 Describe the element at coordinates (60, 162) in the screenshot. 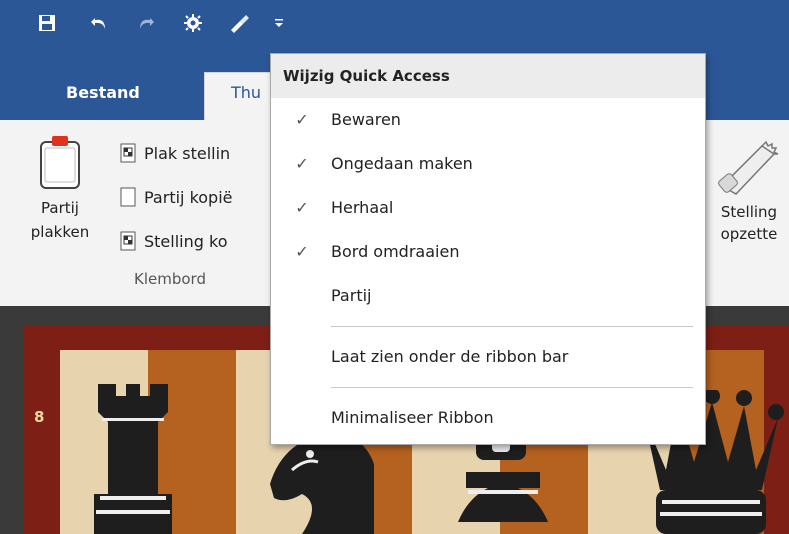

I see `clipboard-icon` at that location.